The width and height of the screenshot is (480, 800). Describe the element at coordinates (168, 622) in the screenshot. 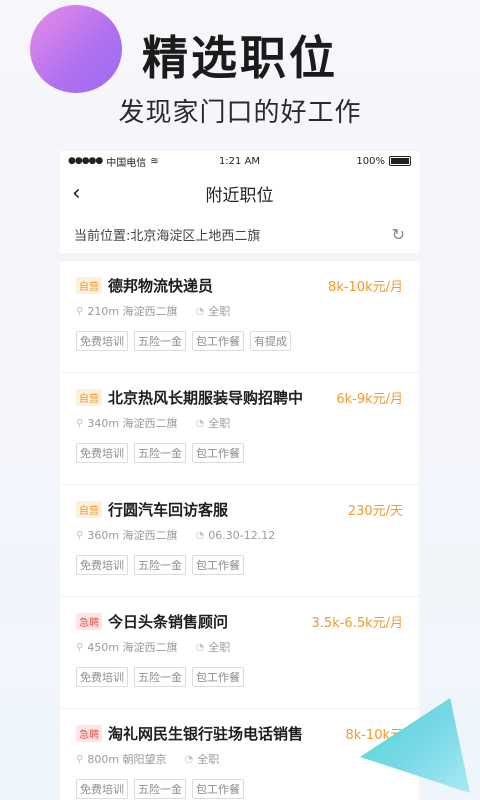

I see `job-title: 今日头条销售顾问` at that location.